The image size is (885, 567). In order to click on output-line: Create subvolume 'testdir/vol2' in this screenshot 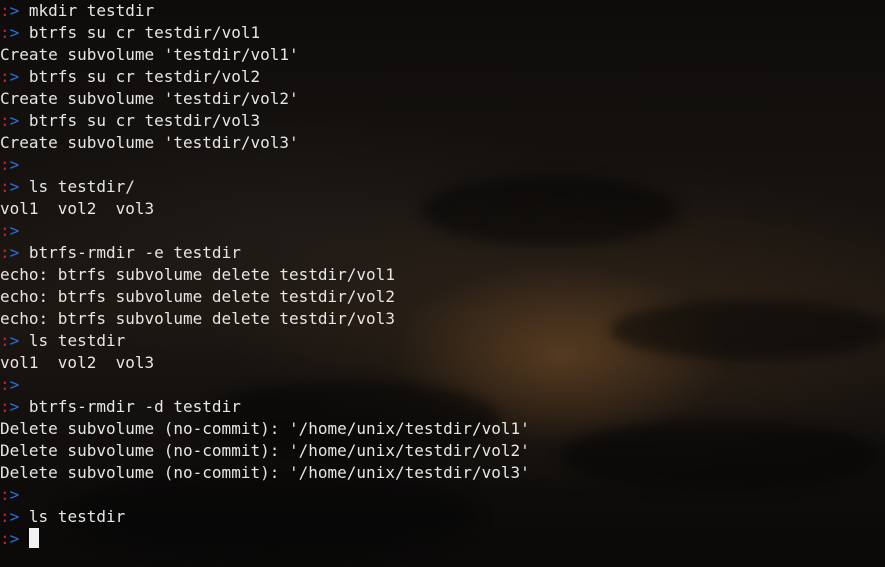, I will do `click(265, 99)`.